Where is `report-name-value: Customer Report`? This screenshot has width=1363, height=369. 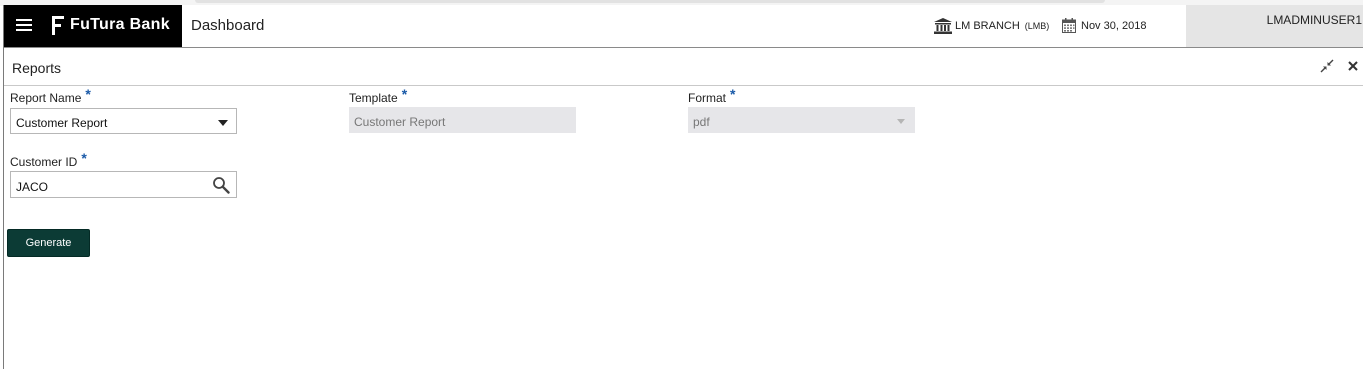 report-name-value: Customer Report is located at coordinates (62, 123).